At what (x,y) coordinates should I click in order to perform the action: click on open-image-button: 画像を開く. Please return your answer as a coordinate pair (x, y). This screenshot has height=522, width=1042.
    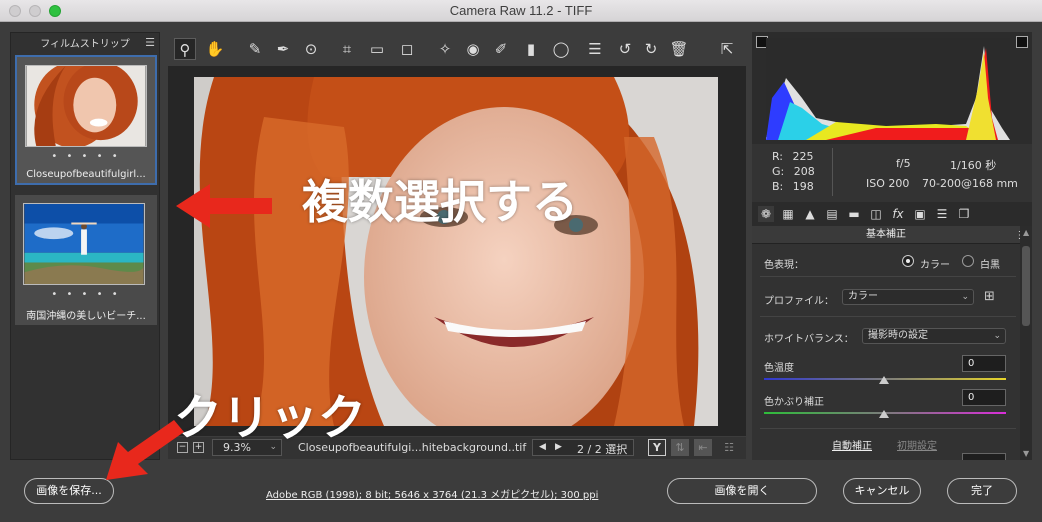
    Looking at the image, I should click on (742, 491).